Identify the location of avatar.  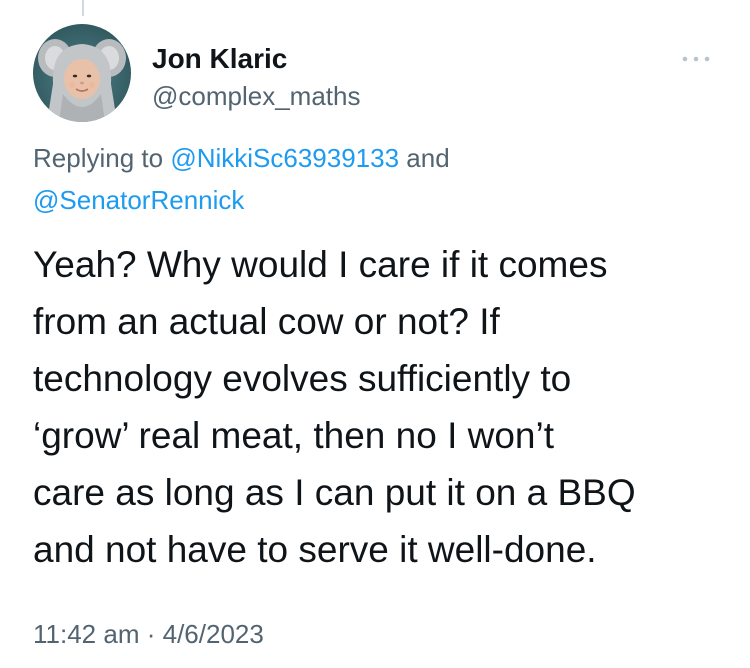
(82, 73).